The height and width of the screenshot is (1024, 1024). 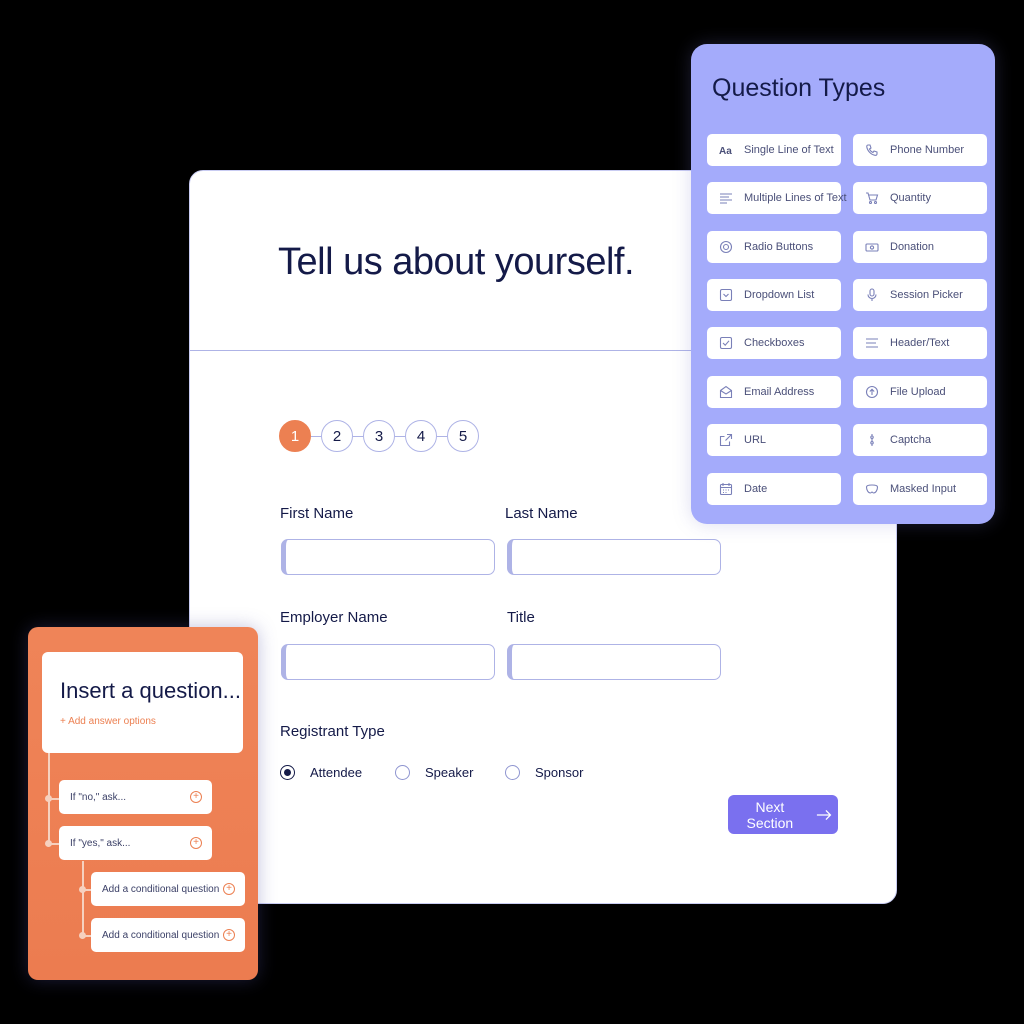 What do you see at coordinates (872, 343) in the screenshot?
I see `header-text-icon` at bounding box center [872, 343].